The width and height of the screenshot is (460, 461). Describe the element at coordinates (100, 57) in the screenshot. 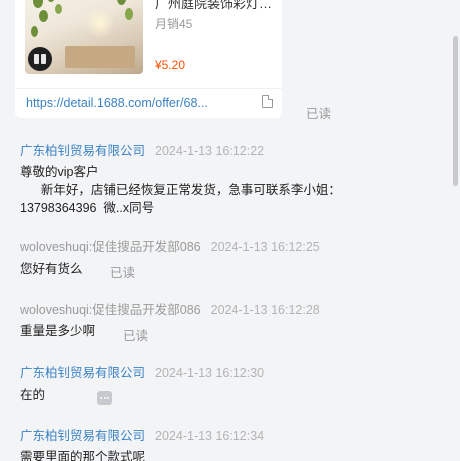

I see `product-image-table` at that location.